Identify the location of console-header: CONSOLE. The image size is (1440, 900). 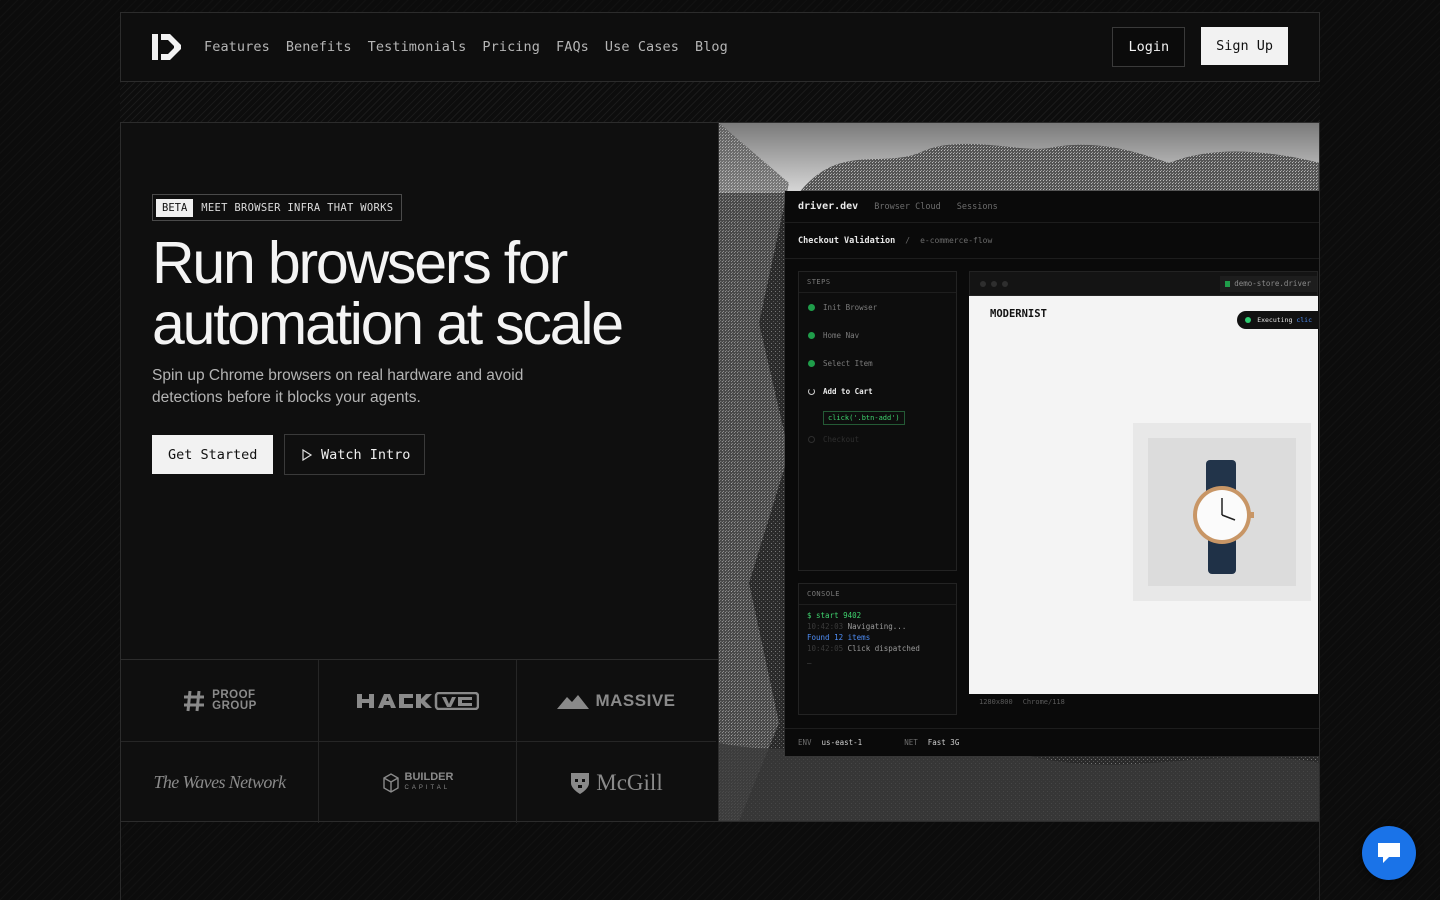
(877, 594).